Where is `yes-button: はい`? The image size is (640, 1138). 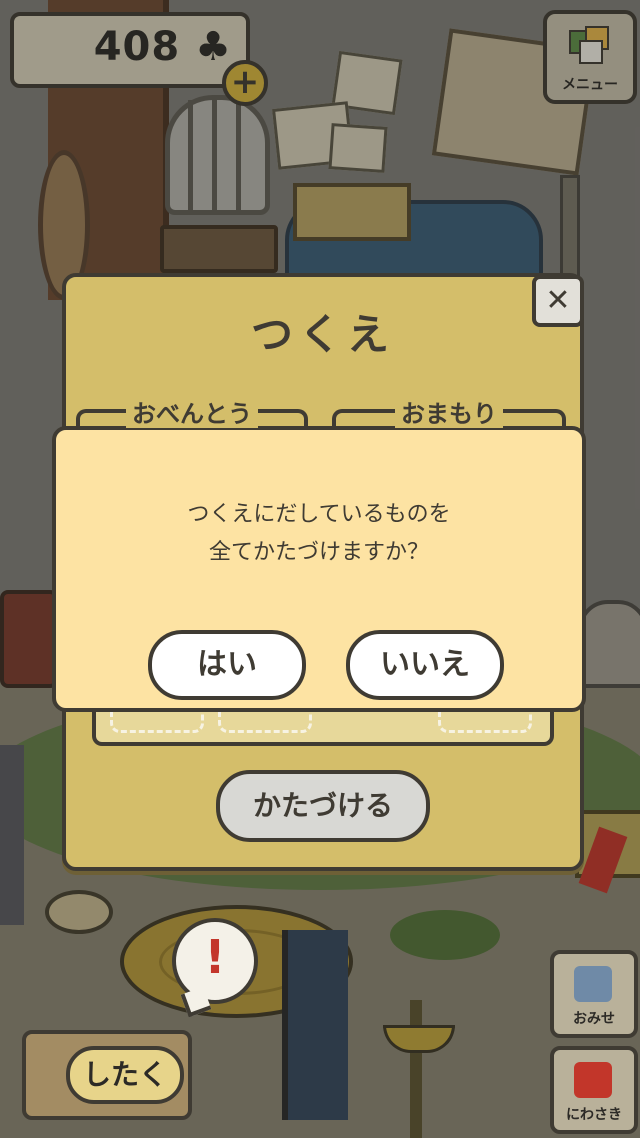
yes-button: はい is located at coordinates (227, 665).